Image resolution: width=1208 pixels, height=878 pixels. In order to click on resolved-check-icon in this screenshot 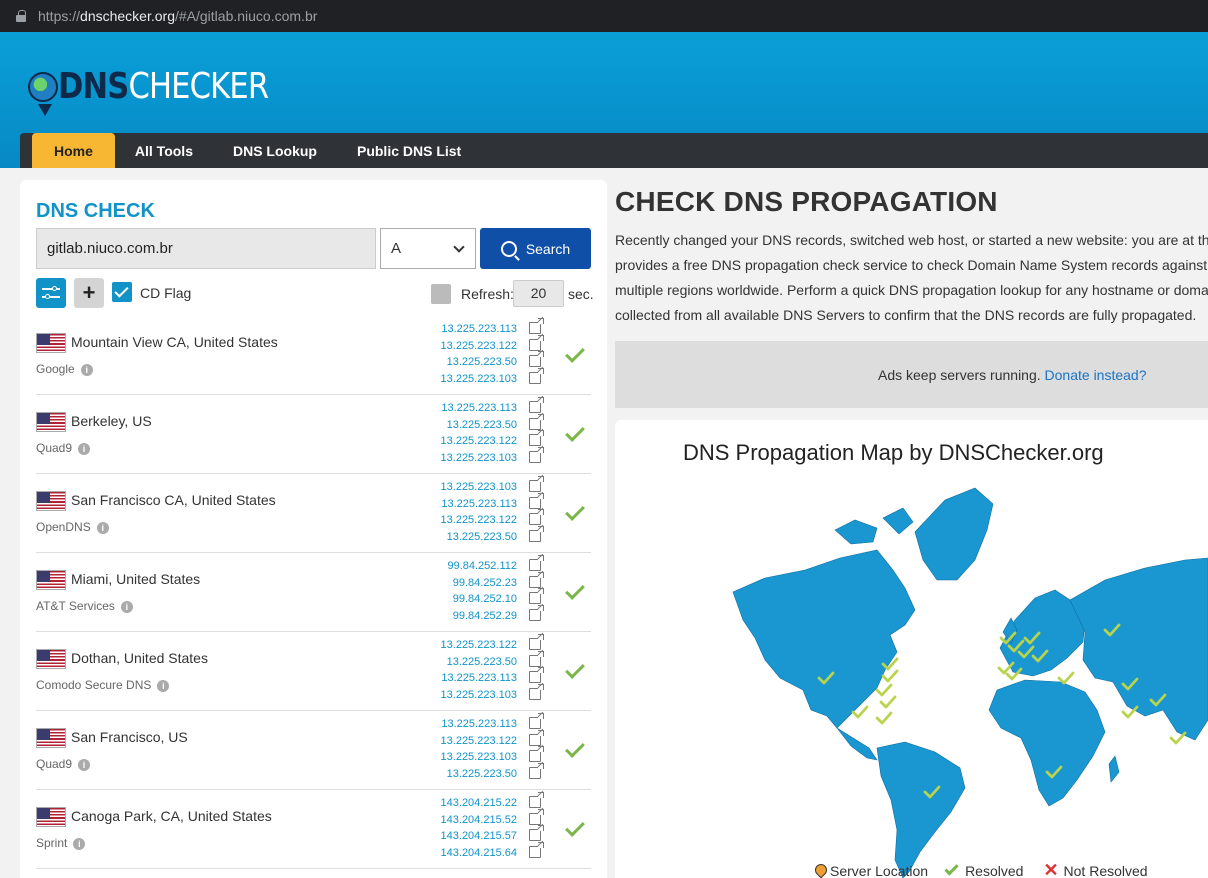, I will do `click(575, 432)`.